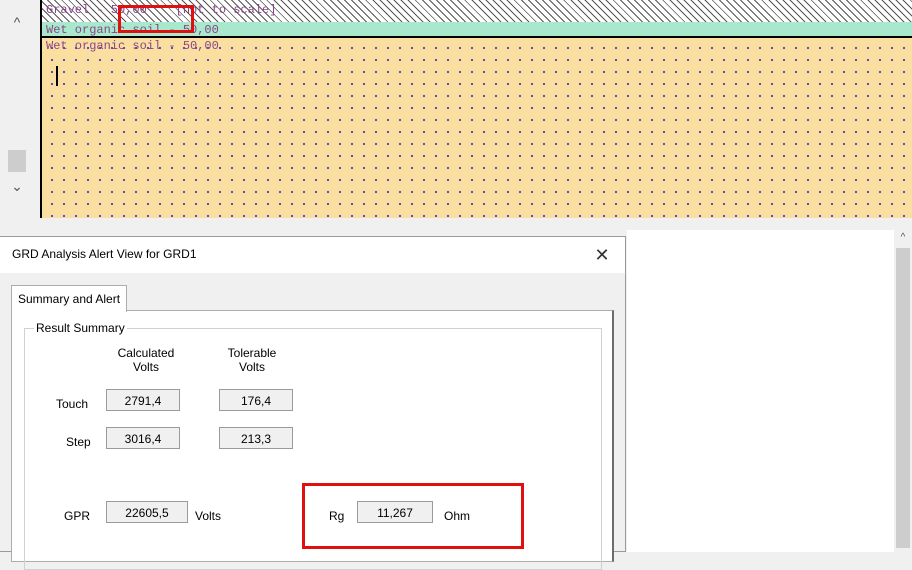 The image size is (912, 570). I want to click on text-cursor, so click(57, 76).